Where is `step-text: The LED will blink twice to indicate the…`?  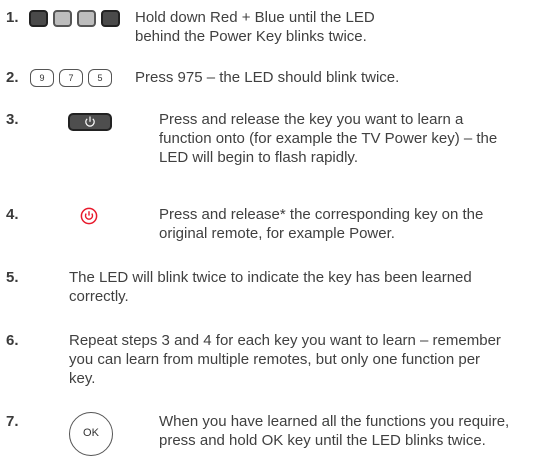 step-text: The LED will blink twice to indicate the… is located at coordinates (270, 287).